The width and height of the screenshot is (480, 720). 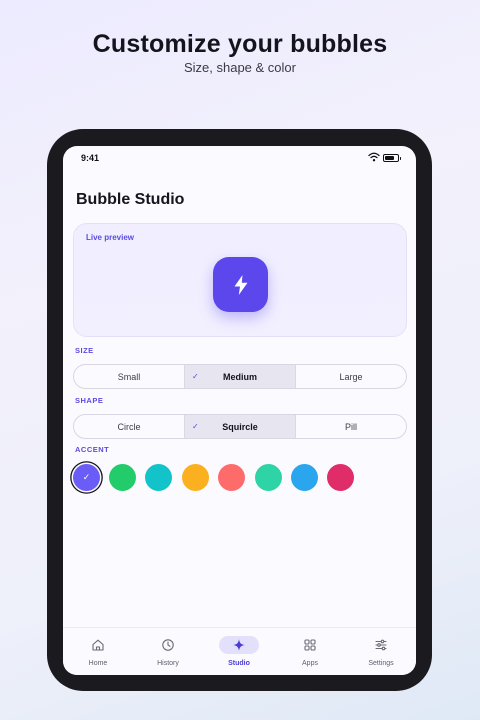 I want to click on shape-option-label: Circle, so click(x=129, y=426).